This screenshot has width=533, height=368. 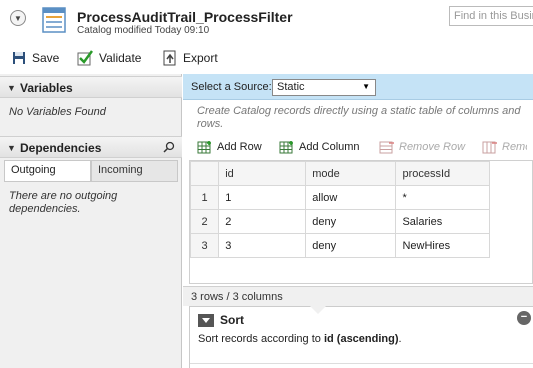 I want to click on sort-title: Sort, so click(x=232, y=320).